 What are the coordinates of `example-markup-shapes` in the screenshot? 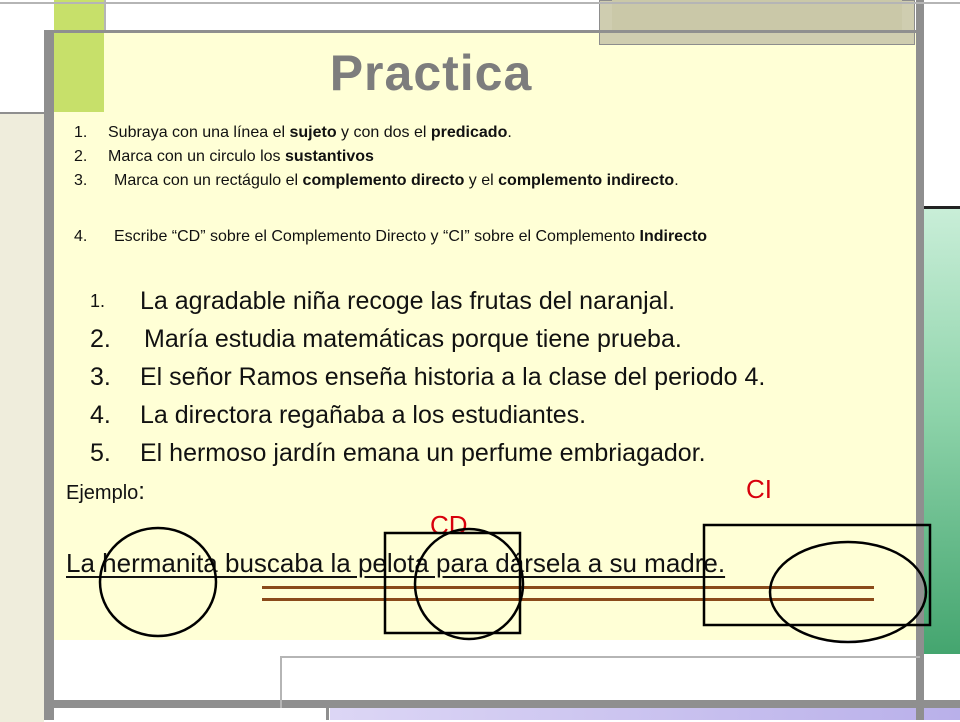 It's located at (515, 583).